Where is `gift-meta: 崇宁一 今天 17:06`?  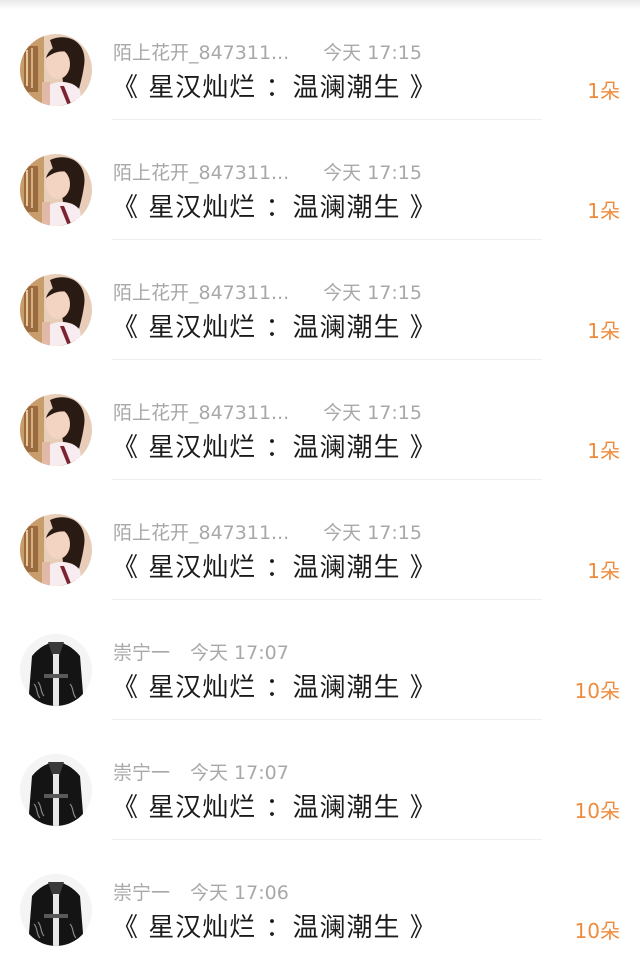 gift-meta: 崇宁一 今天 17:06 is located at coordinates (201, 893).